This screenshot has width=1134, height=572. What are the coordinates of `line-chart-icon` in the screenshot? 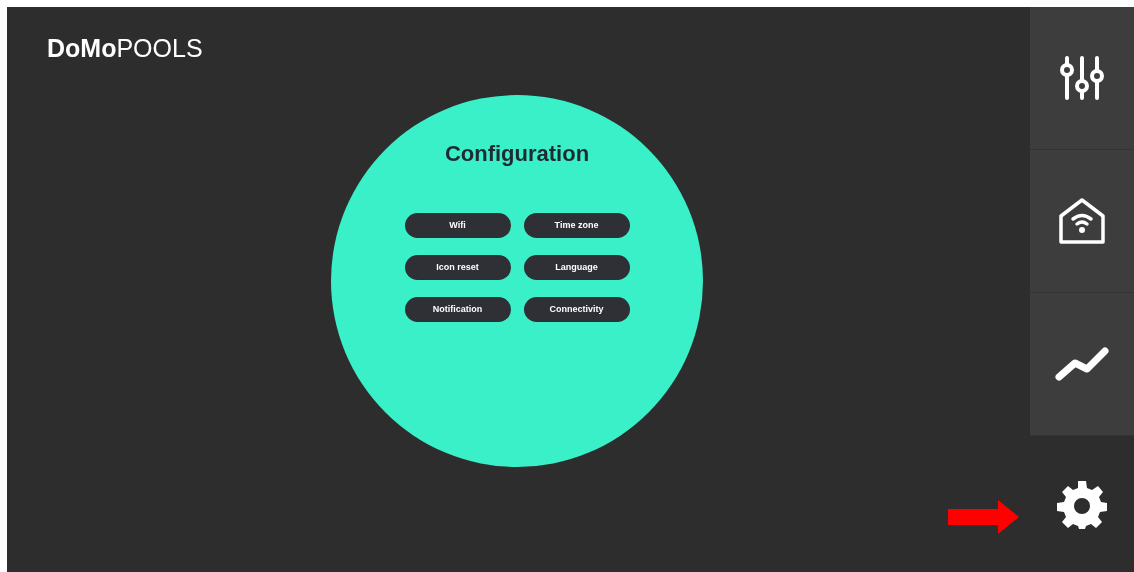 It's located at (1082, 364).